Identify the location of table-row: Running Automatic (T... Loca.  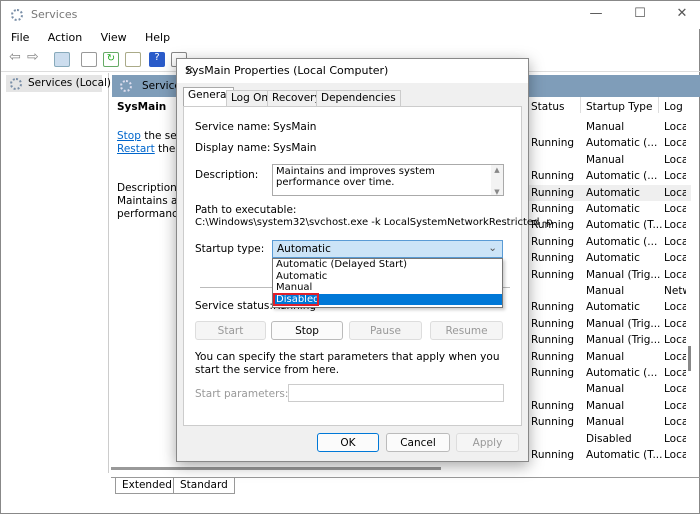
(606, 455).